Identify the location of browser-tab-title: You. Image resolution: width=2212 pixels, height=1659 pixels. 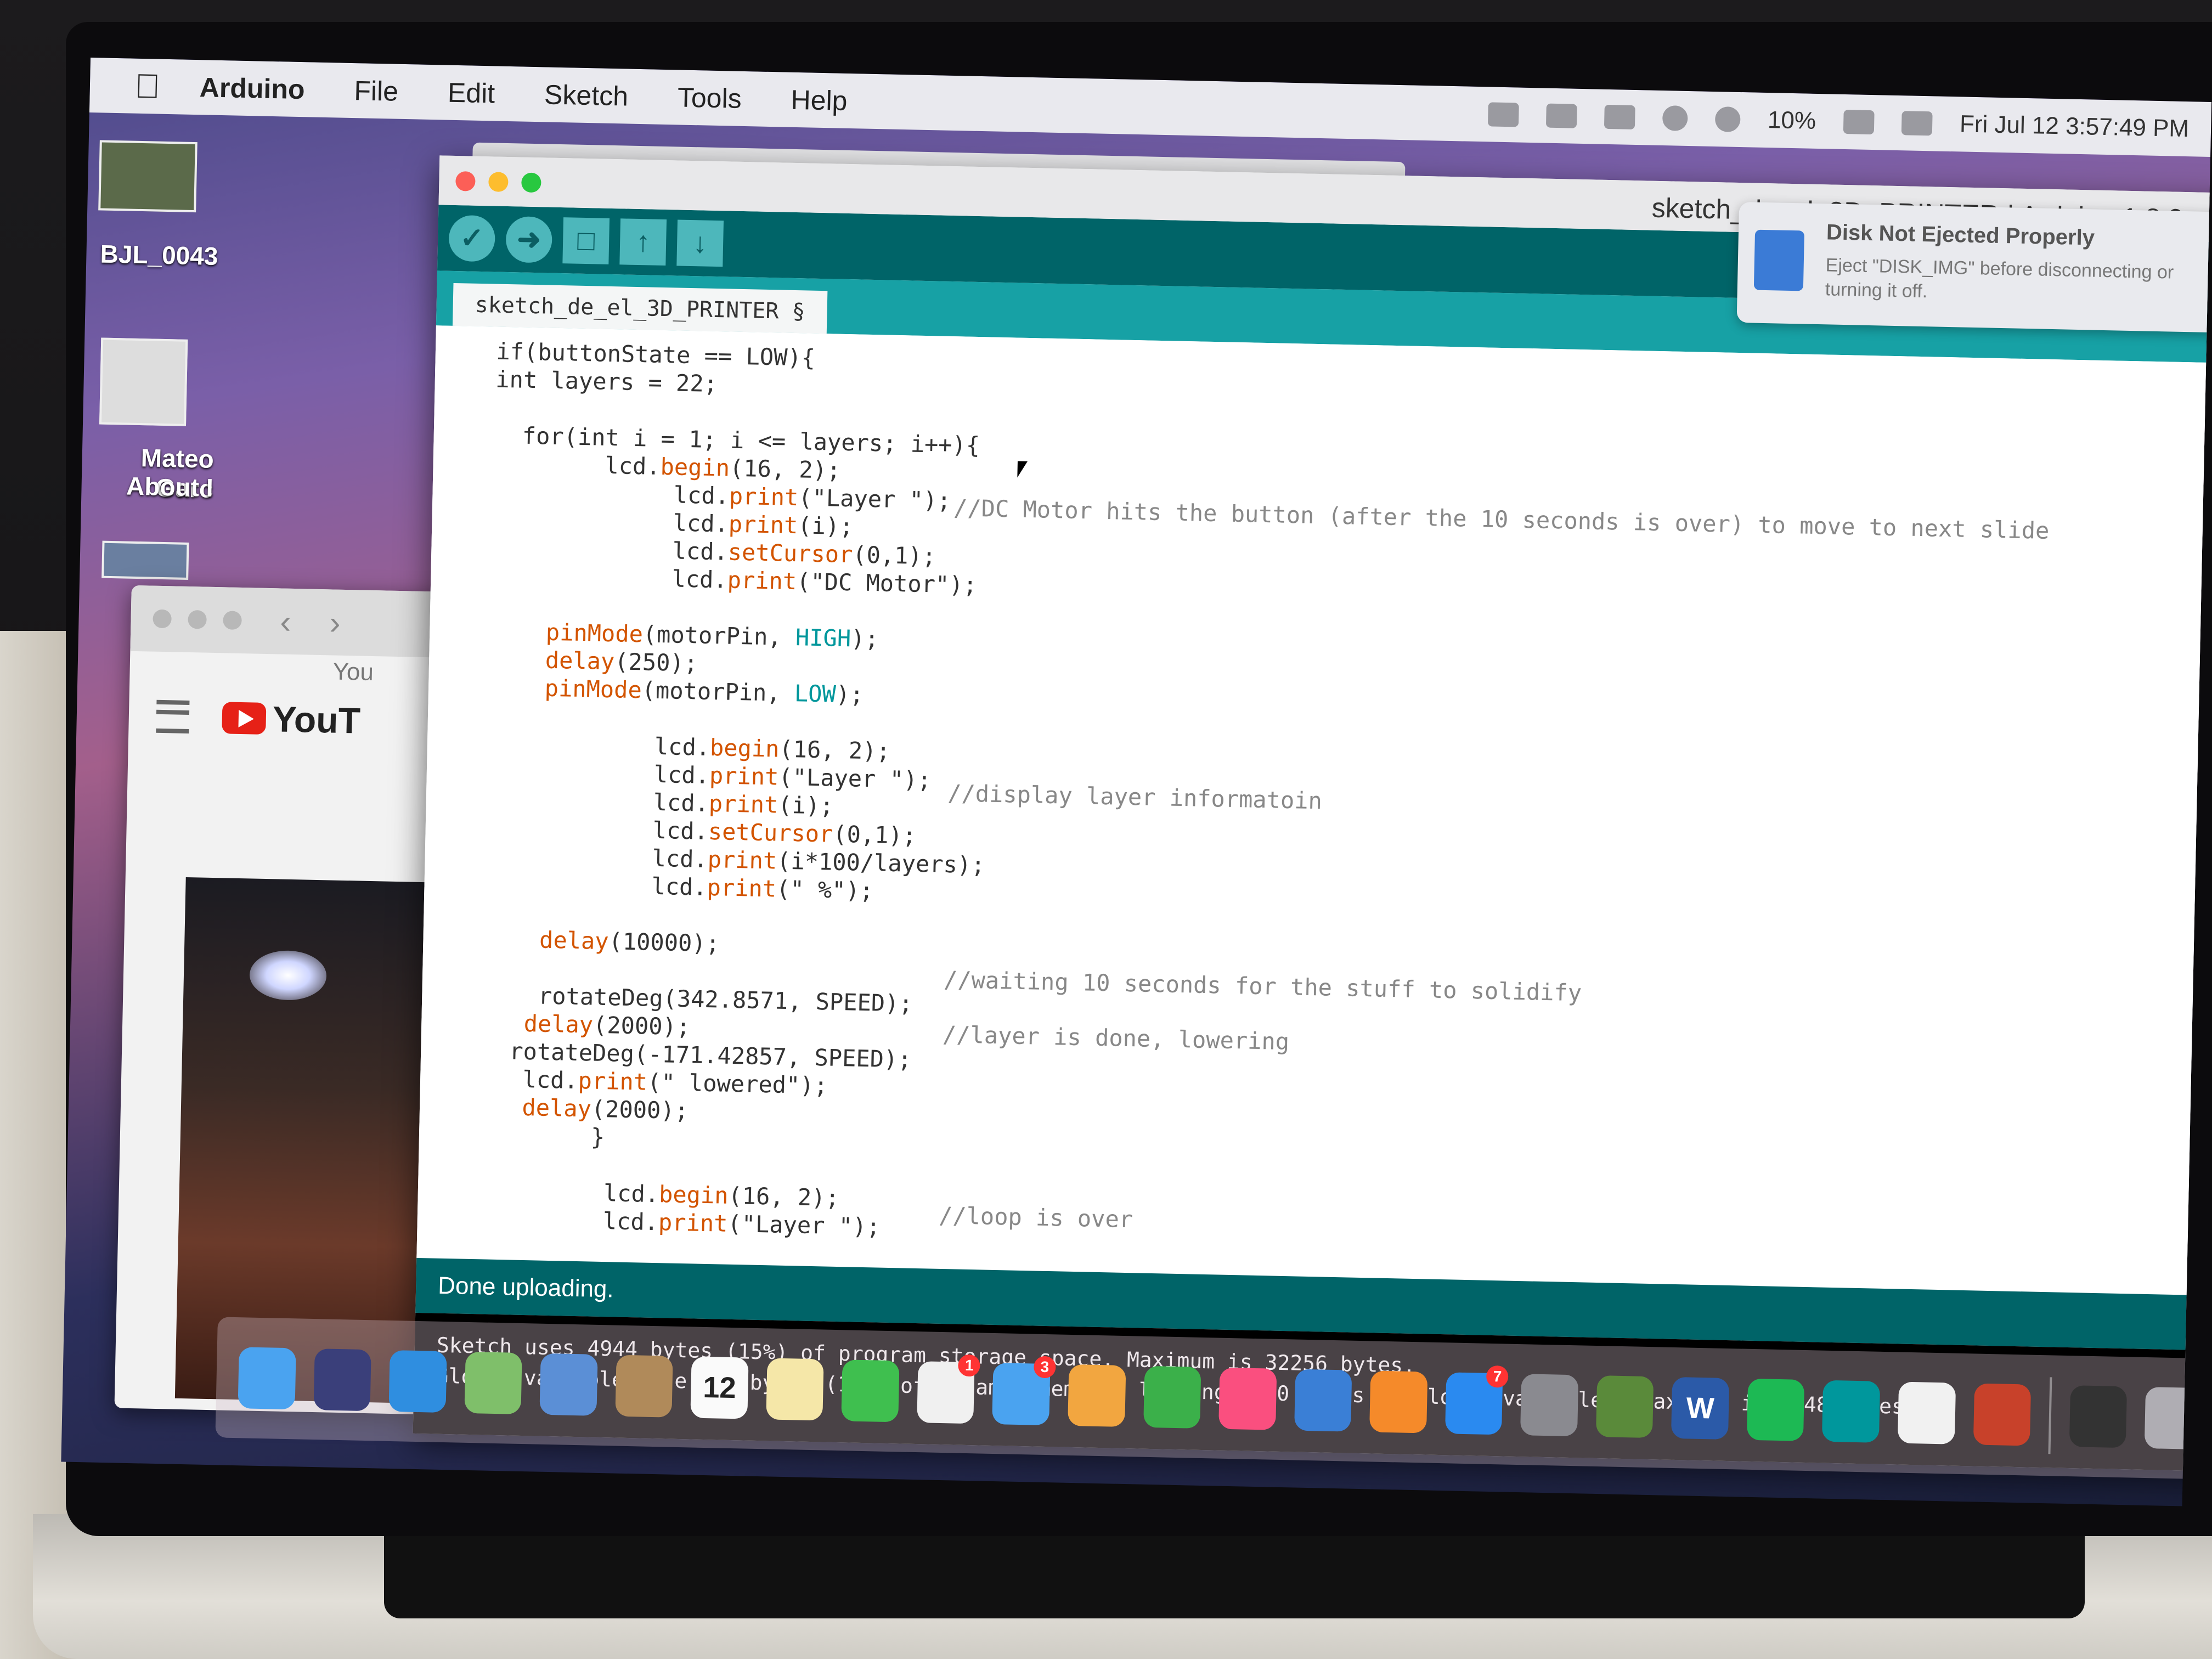
(353, 672).